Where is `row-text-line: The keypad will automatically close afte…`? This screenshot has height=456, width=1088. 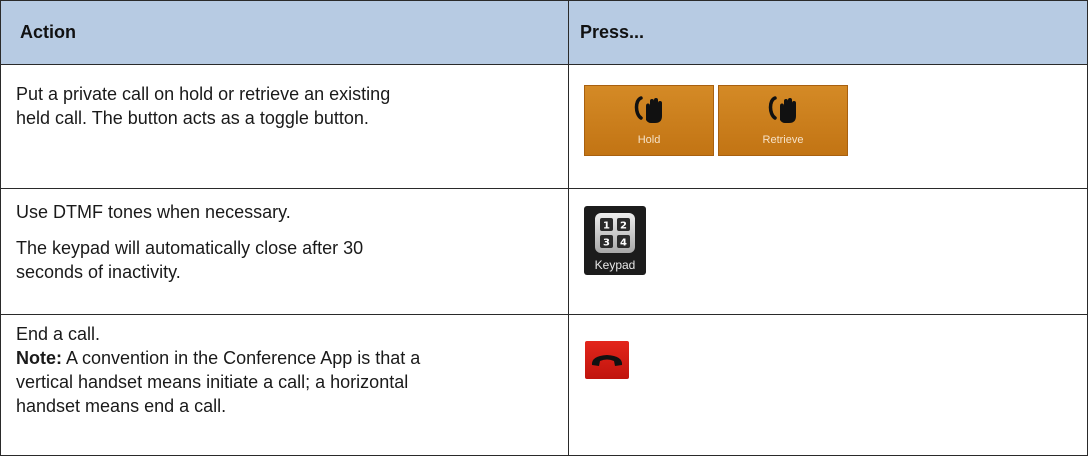 row-text-line: The keypad will automatically close afte… is located at coordinates (190, 248).